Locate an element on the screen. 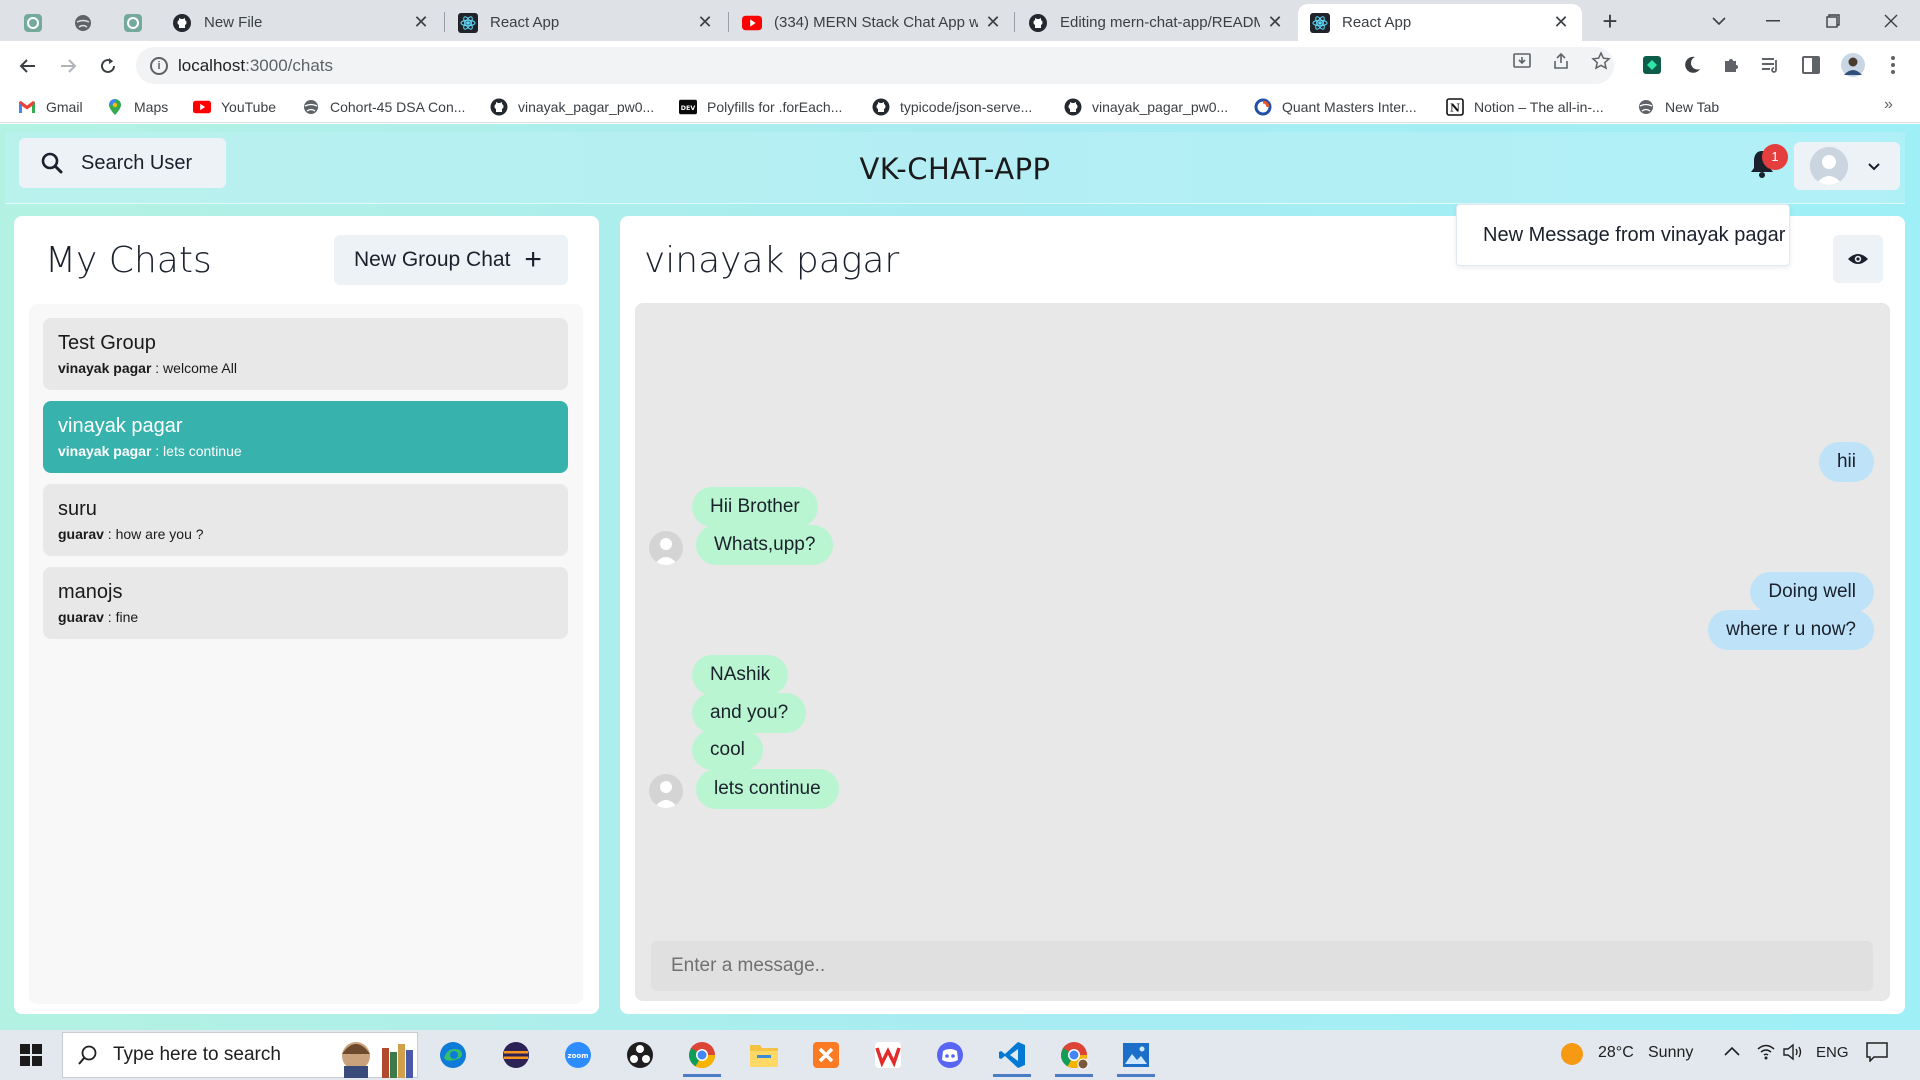  profile-menu-button is located at coordinates (1847, 166).